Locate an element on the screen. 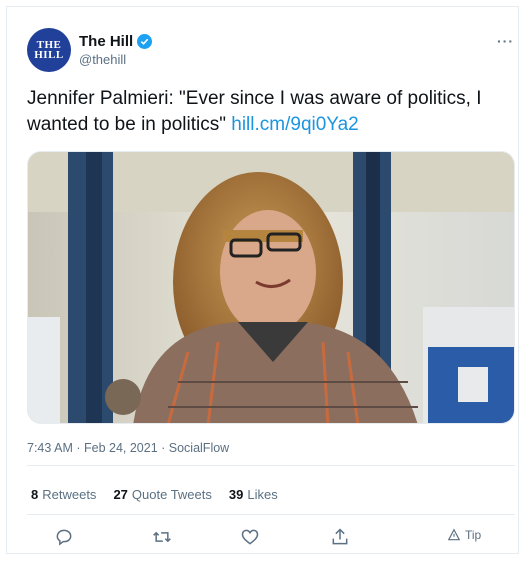 This screenshot has width=525, height=561. display-name: The Hill is located at coordinates (106, 41).